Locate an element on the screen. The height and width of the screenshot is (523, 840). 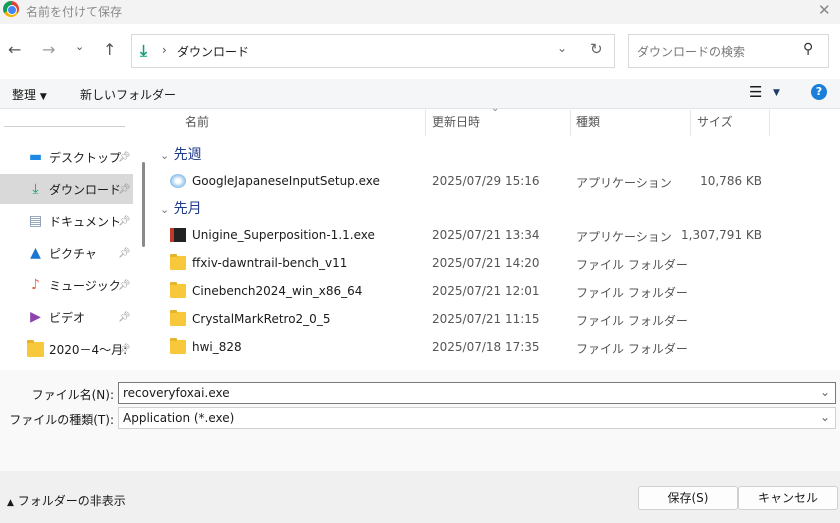
refresh-icon: ↻ is located at coordinates (596, 49).